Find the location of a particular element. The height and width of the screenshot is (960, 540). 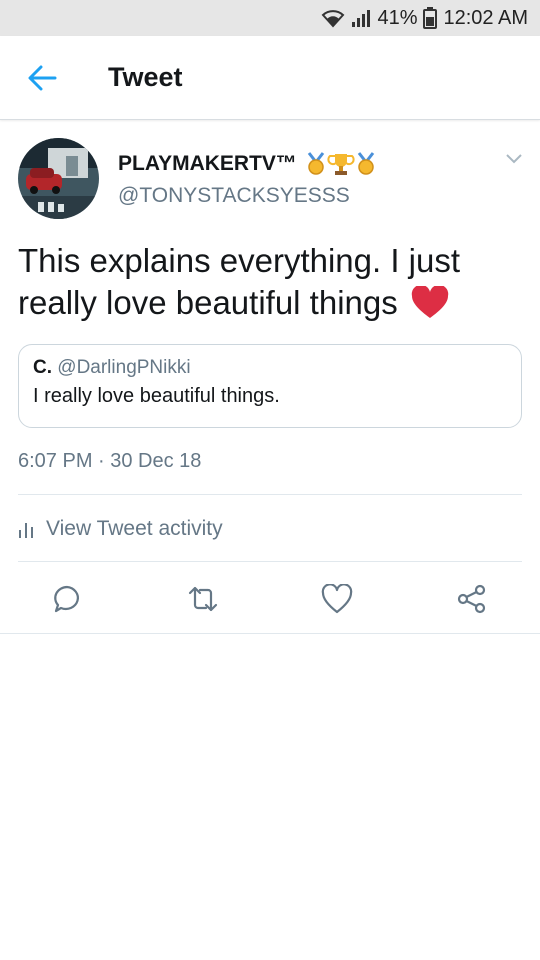

retweet-button is located at coordinates (203, 599).